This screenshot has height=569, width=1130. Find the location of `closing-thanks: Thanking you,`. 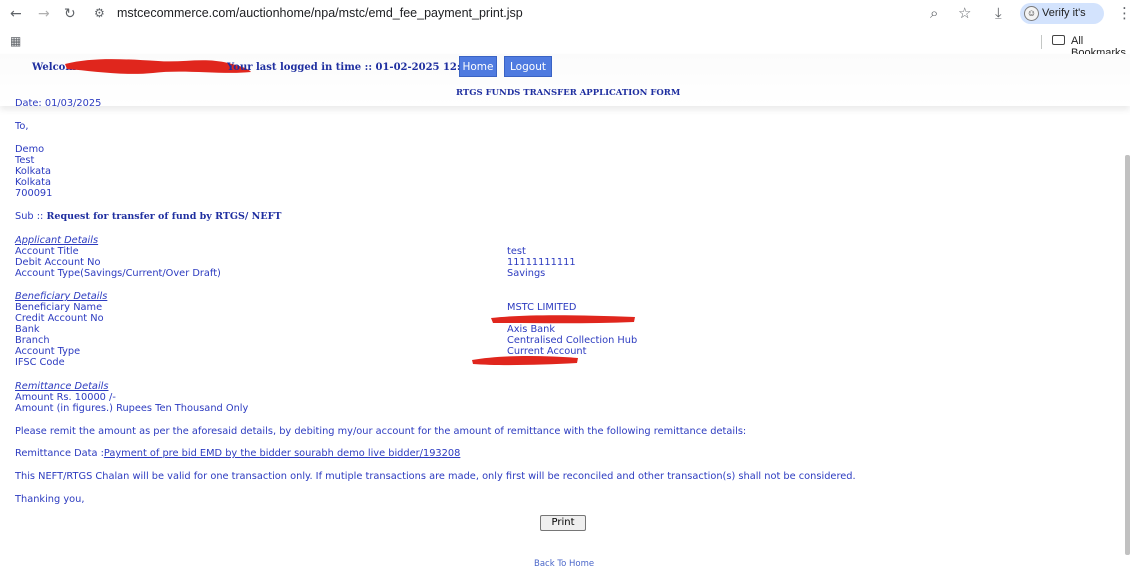

closing-thanks: Thanking you, is located at coordinates (50, 499).